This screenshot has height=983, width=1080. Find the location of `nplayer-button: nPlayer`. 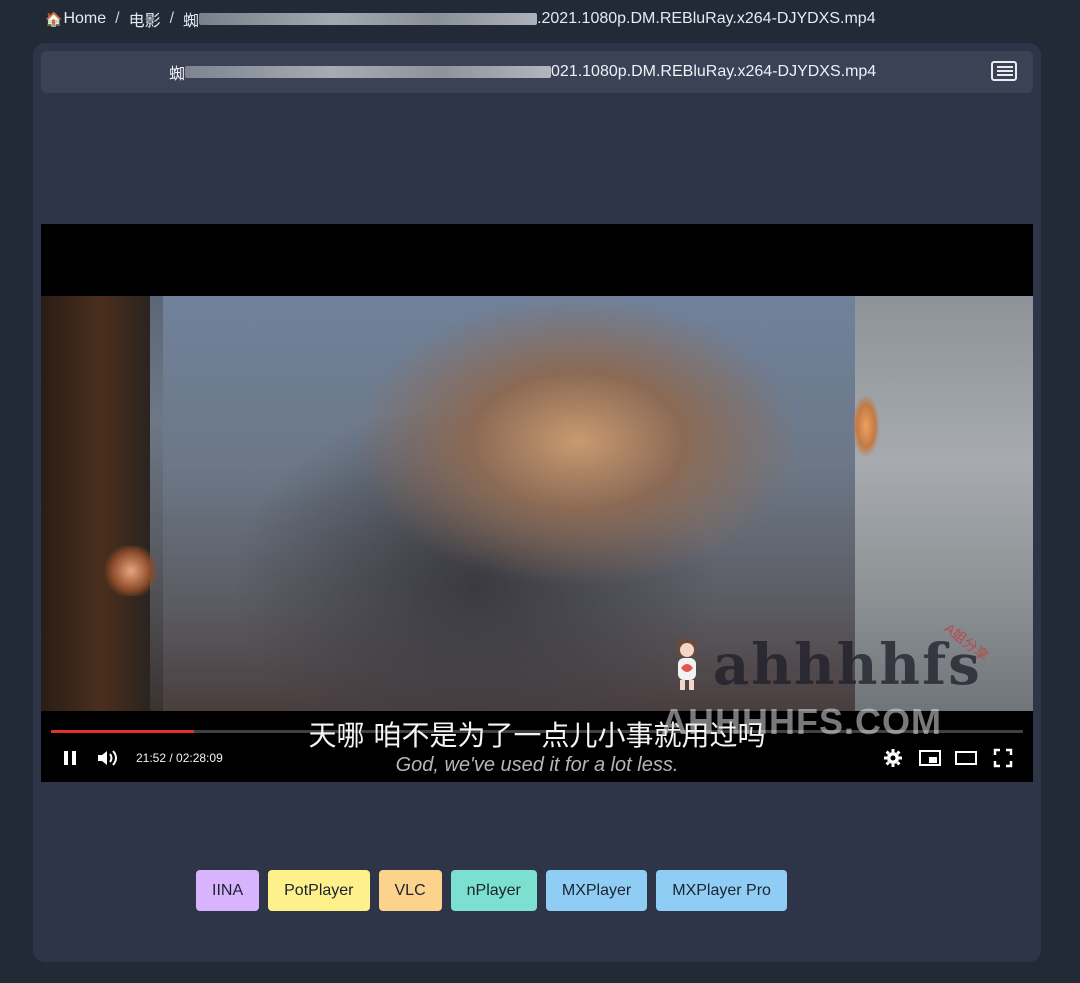

nplayer-button: nPlayer is located at coordinates (493, 890).